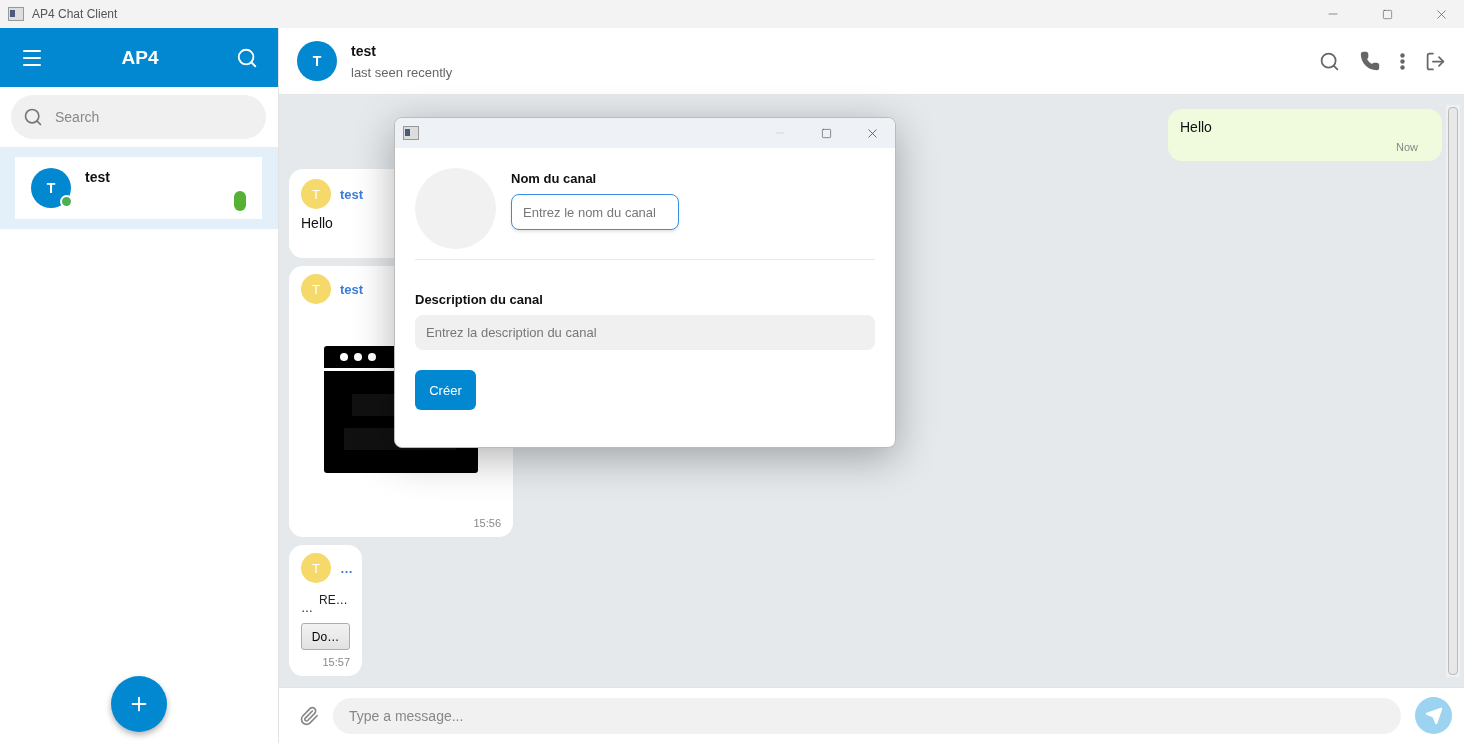 Image resolution: width=1464 pixels, height=743 pixels. Describe the element at coordinates (402, 72) in the screenshot. I see `contact-status: last seen recently` at that location.